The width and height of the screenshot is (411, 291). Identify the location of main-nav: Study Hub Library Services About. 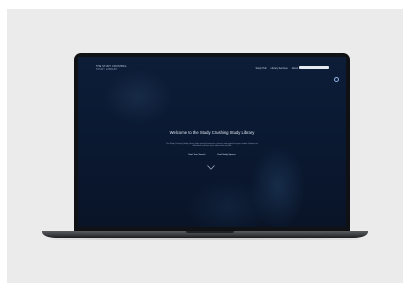
(276, 68).